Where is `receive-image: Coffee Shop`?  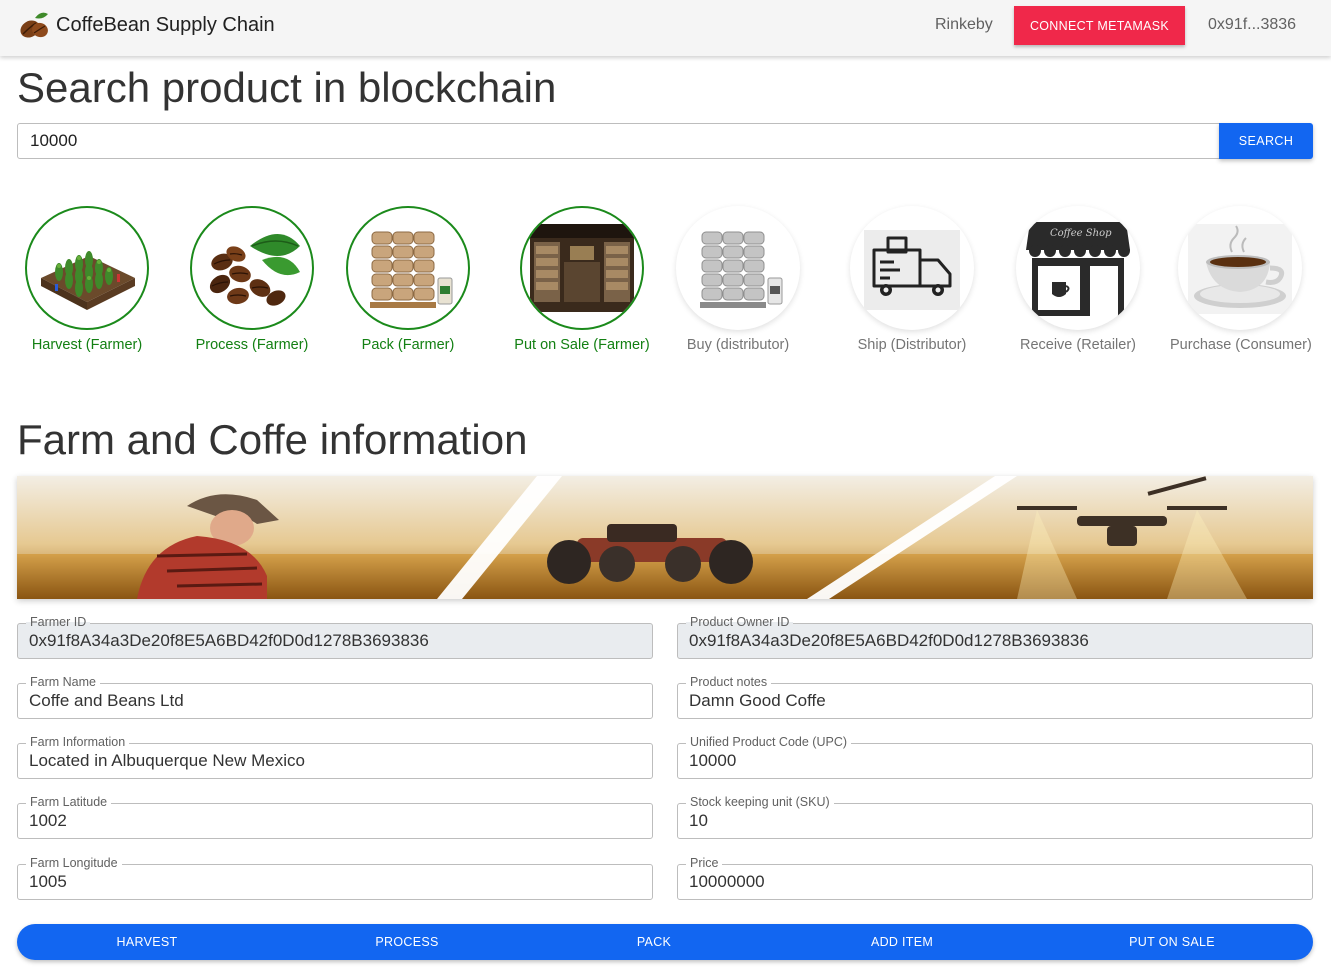
receive-image: Coffee Shop is located at coordinates (1078, 268).